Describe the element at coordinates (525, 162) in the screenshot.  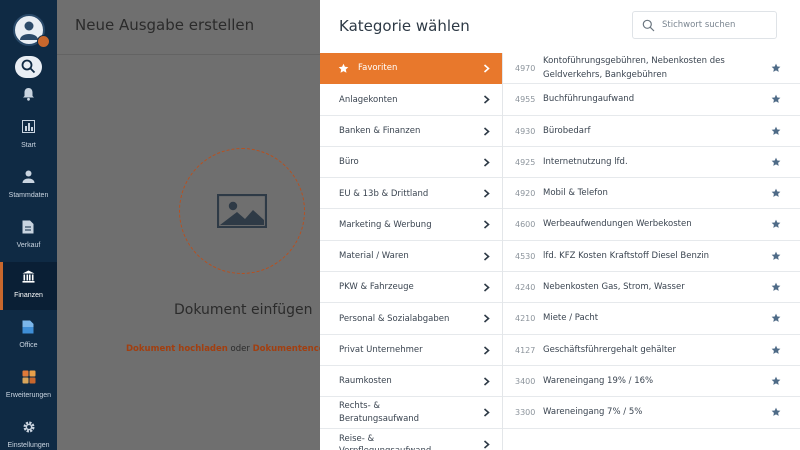
I see `account-number: 4925` at that location.